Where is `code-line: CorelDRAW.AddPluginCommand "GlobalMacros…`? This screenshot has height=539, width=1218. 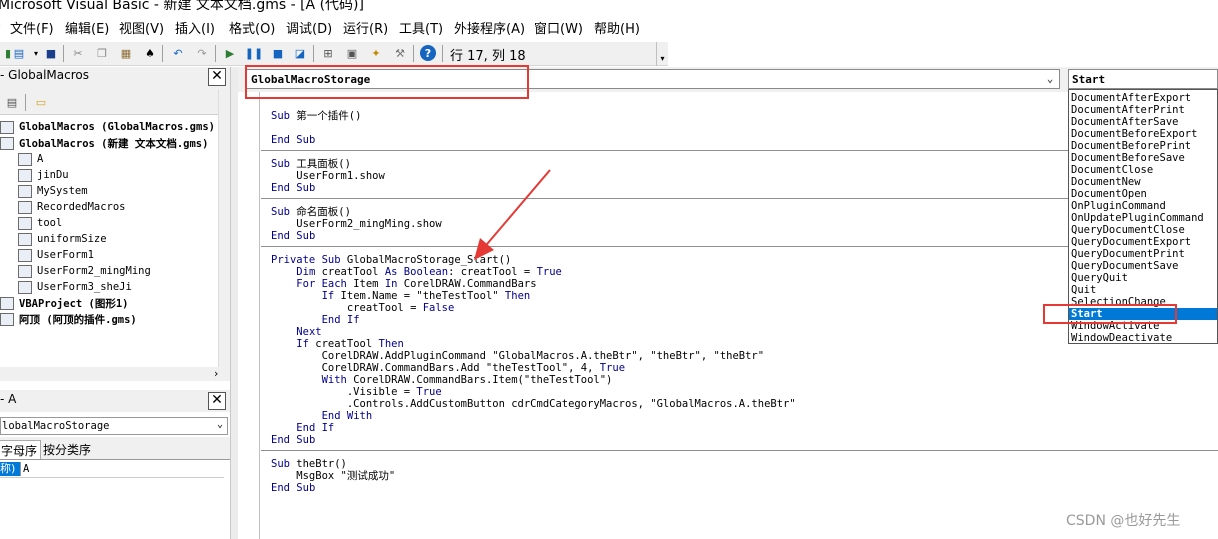
code-line: CorelDRAW.AddPluginCommand "GlobalMacros… is located at coordinates (518, 356).